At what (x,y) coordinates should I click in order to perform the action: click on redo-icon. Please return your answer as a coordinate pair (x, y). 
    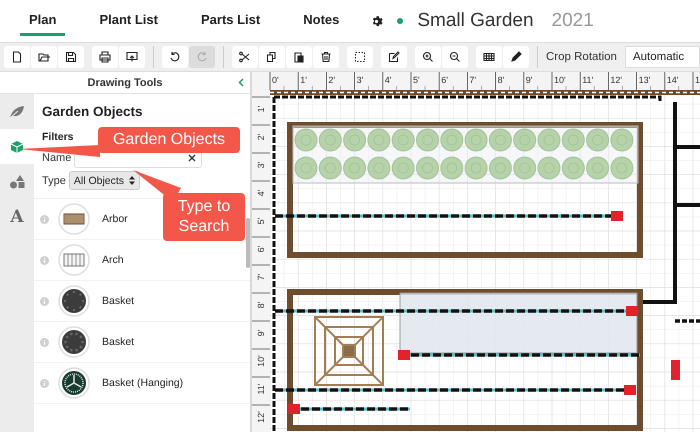
    Looking at the image, I should click on (202, 57).